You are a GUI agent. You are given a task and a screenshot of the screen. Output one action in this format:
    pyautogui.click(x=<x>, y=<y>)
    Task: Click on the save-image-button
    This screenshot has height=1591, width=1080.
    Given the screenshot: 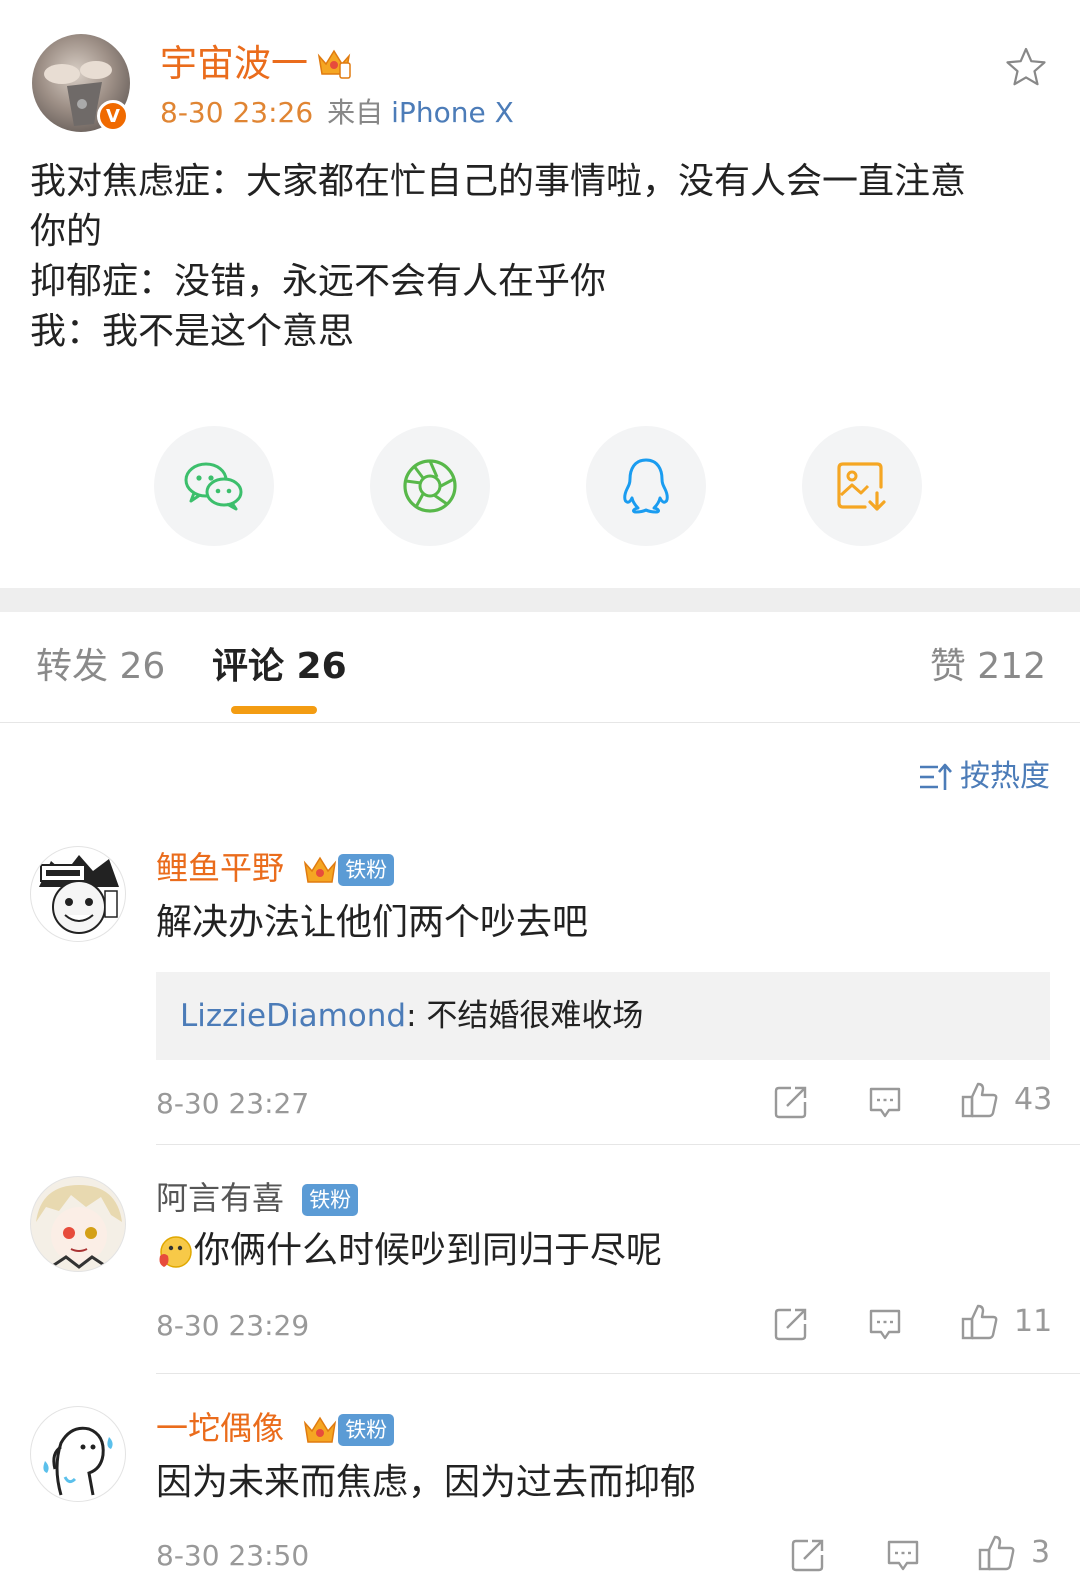 What is the action you would take?
    pyautogui.click(x=862, y=486)
    